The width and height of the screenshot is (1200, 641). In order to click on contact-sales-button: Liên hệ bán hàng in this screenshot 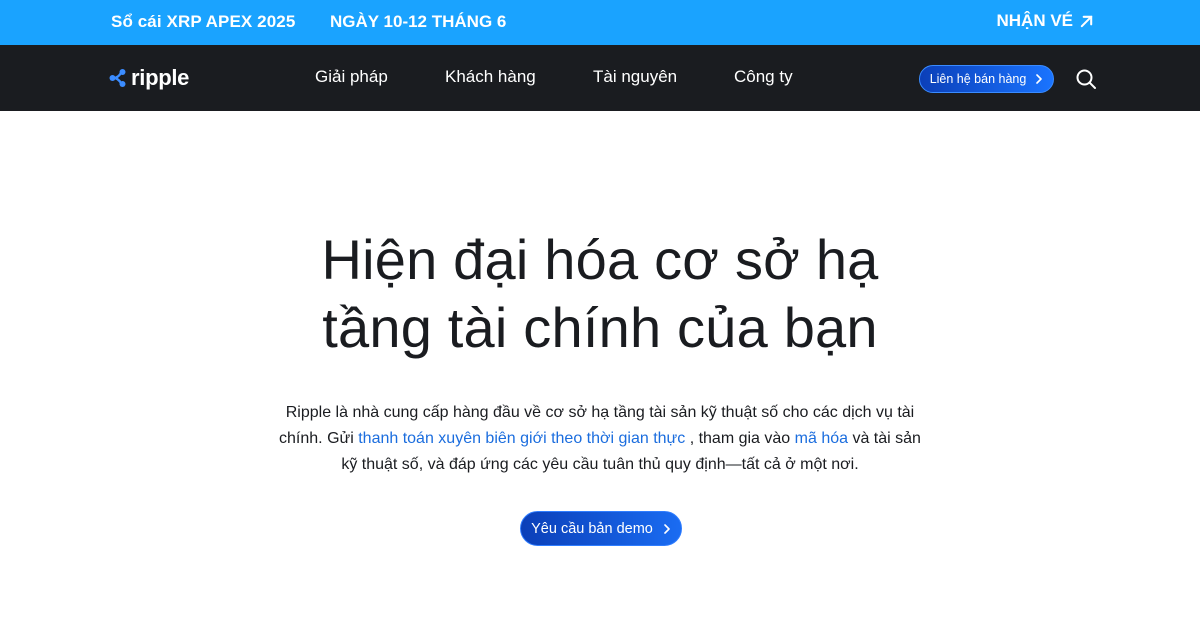, I will do `click(986, 79)`.